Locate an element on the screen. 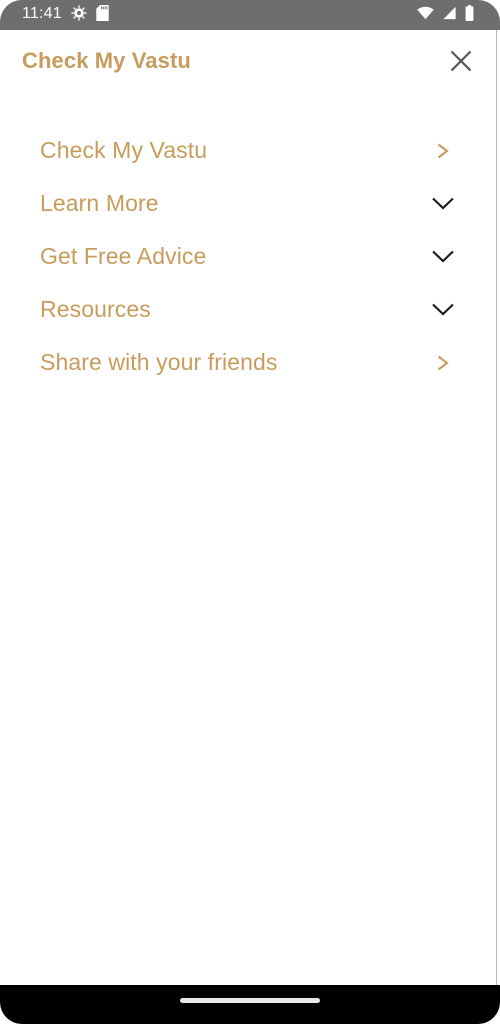 This screenshot has width=500, height=1024. menu-item-share-with-your-friends: Share with your friends is located at coordinates (250, 362).